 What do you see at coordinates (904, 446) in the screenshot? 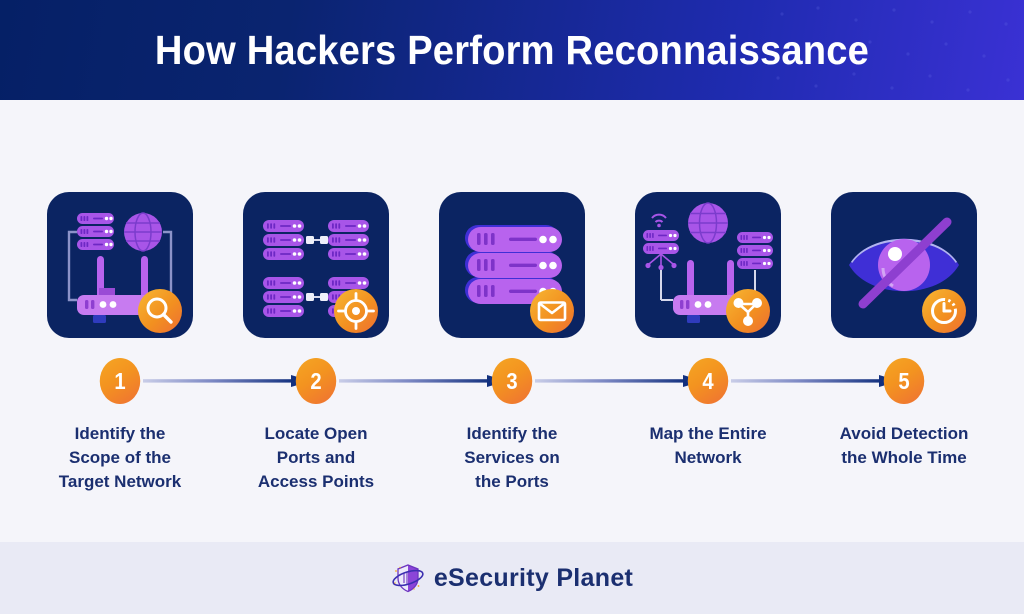
I see `step-label-5: Avoid Detection the Whole Time` at bounding box center [904, 446].